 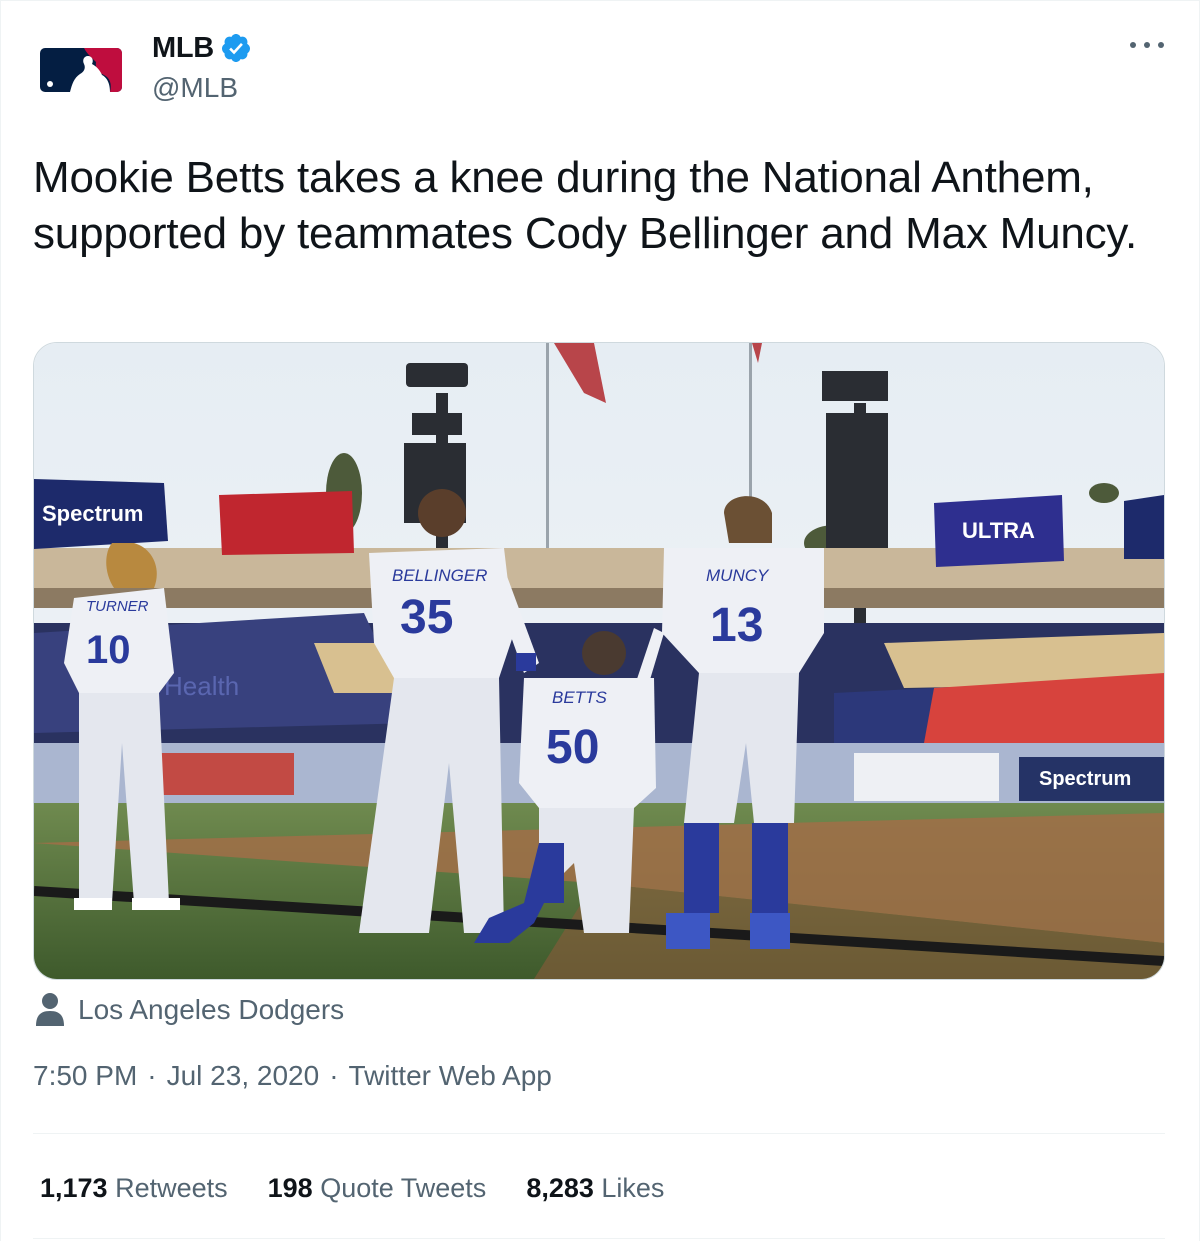 I want to click on quote-tweets-count: 198, so click(x=294, y=1187).